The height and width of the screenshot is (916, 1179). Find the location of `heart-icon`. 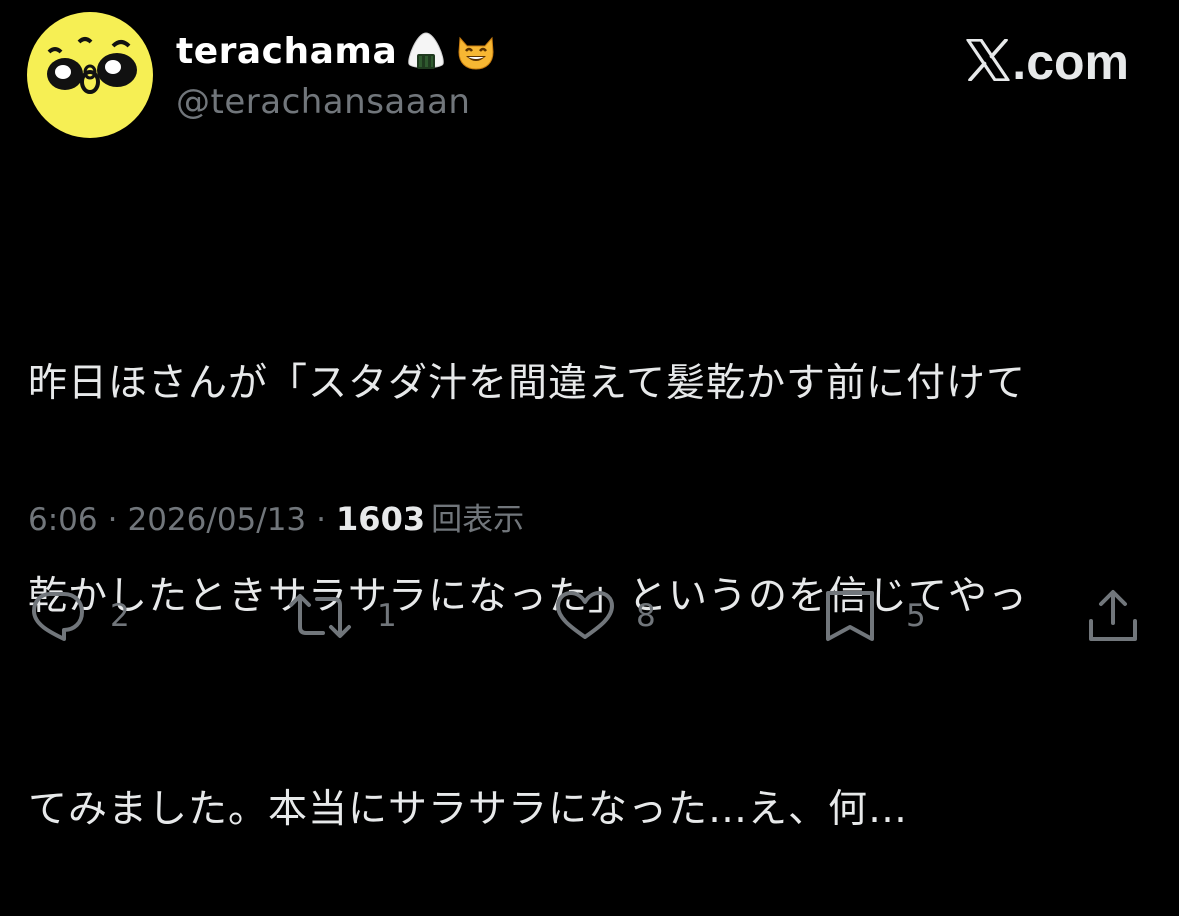

heart-icon is located at coordinates (585, 616).